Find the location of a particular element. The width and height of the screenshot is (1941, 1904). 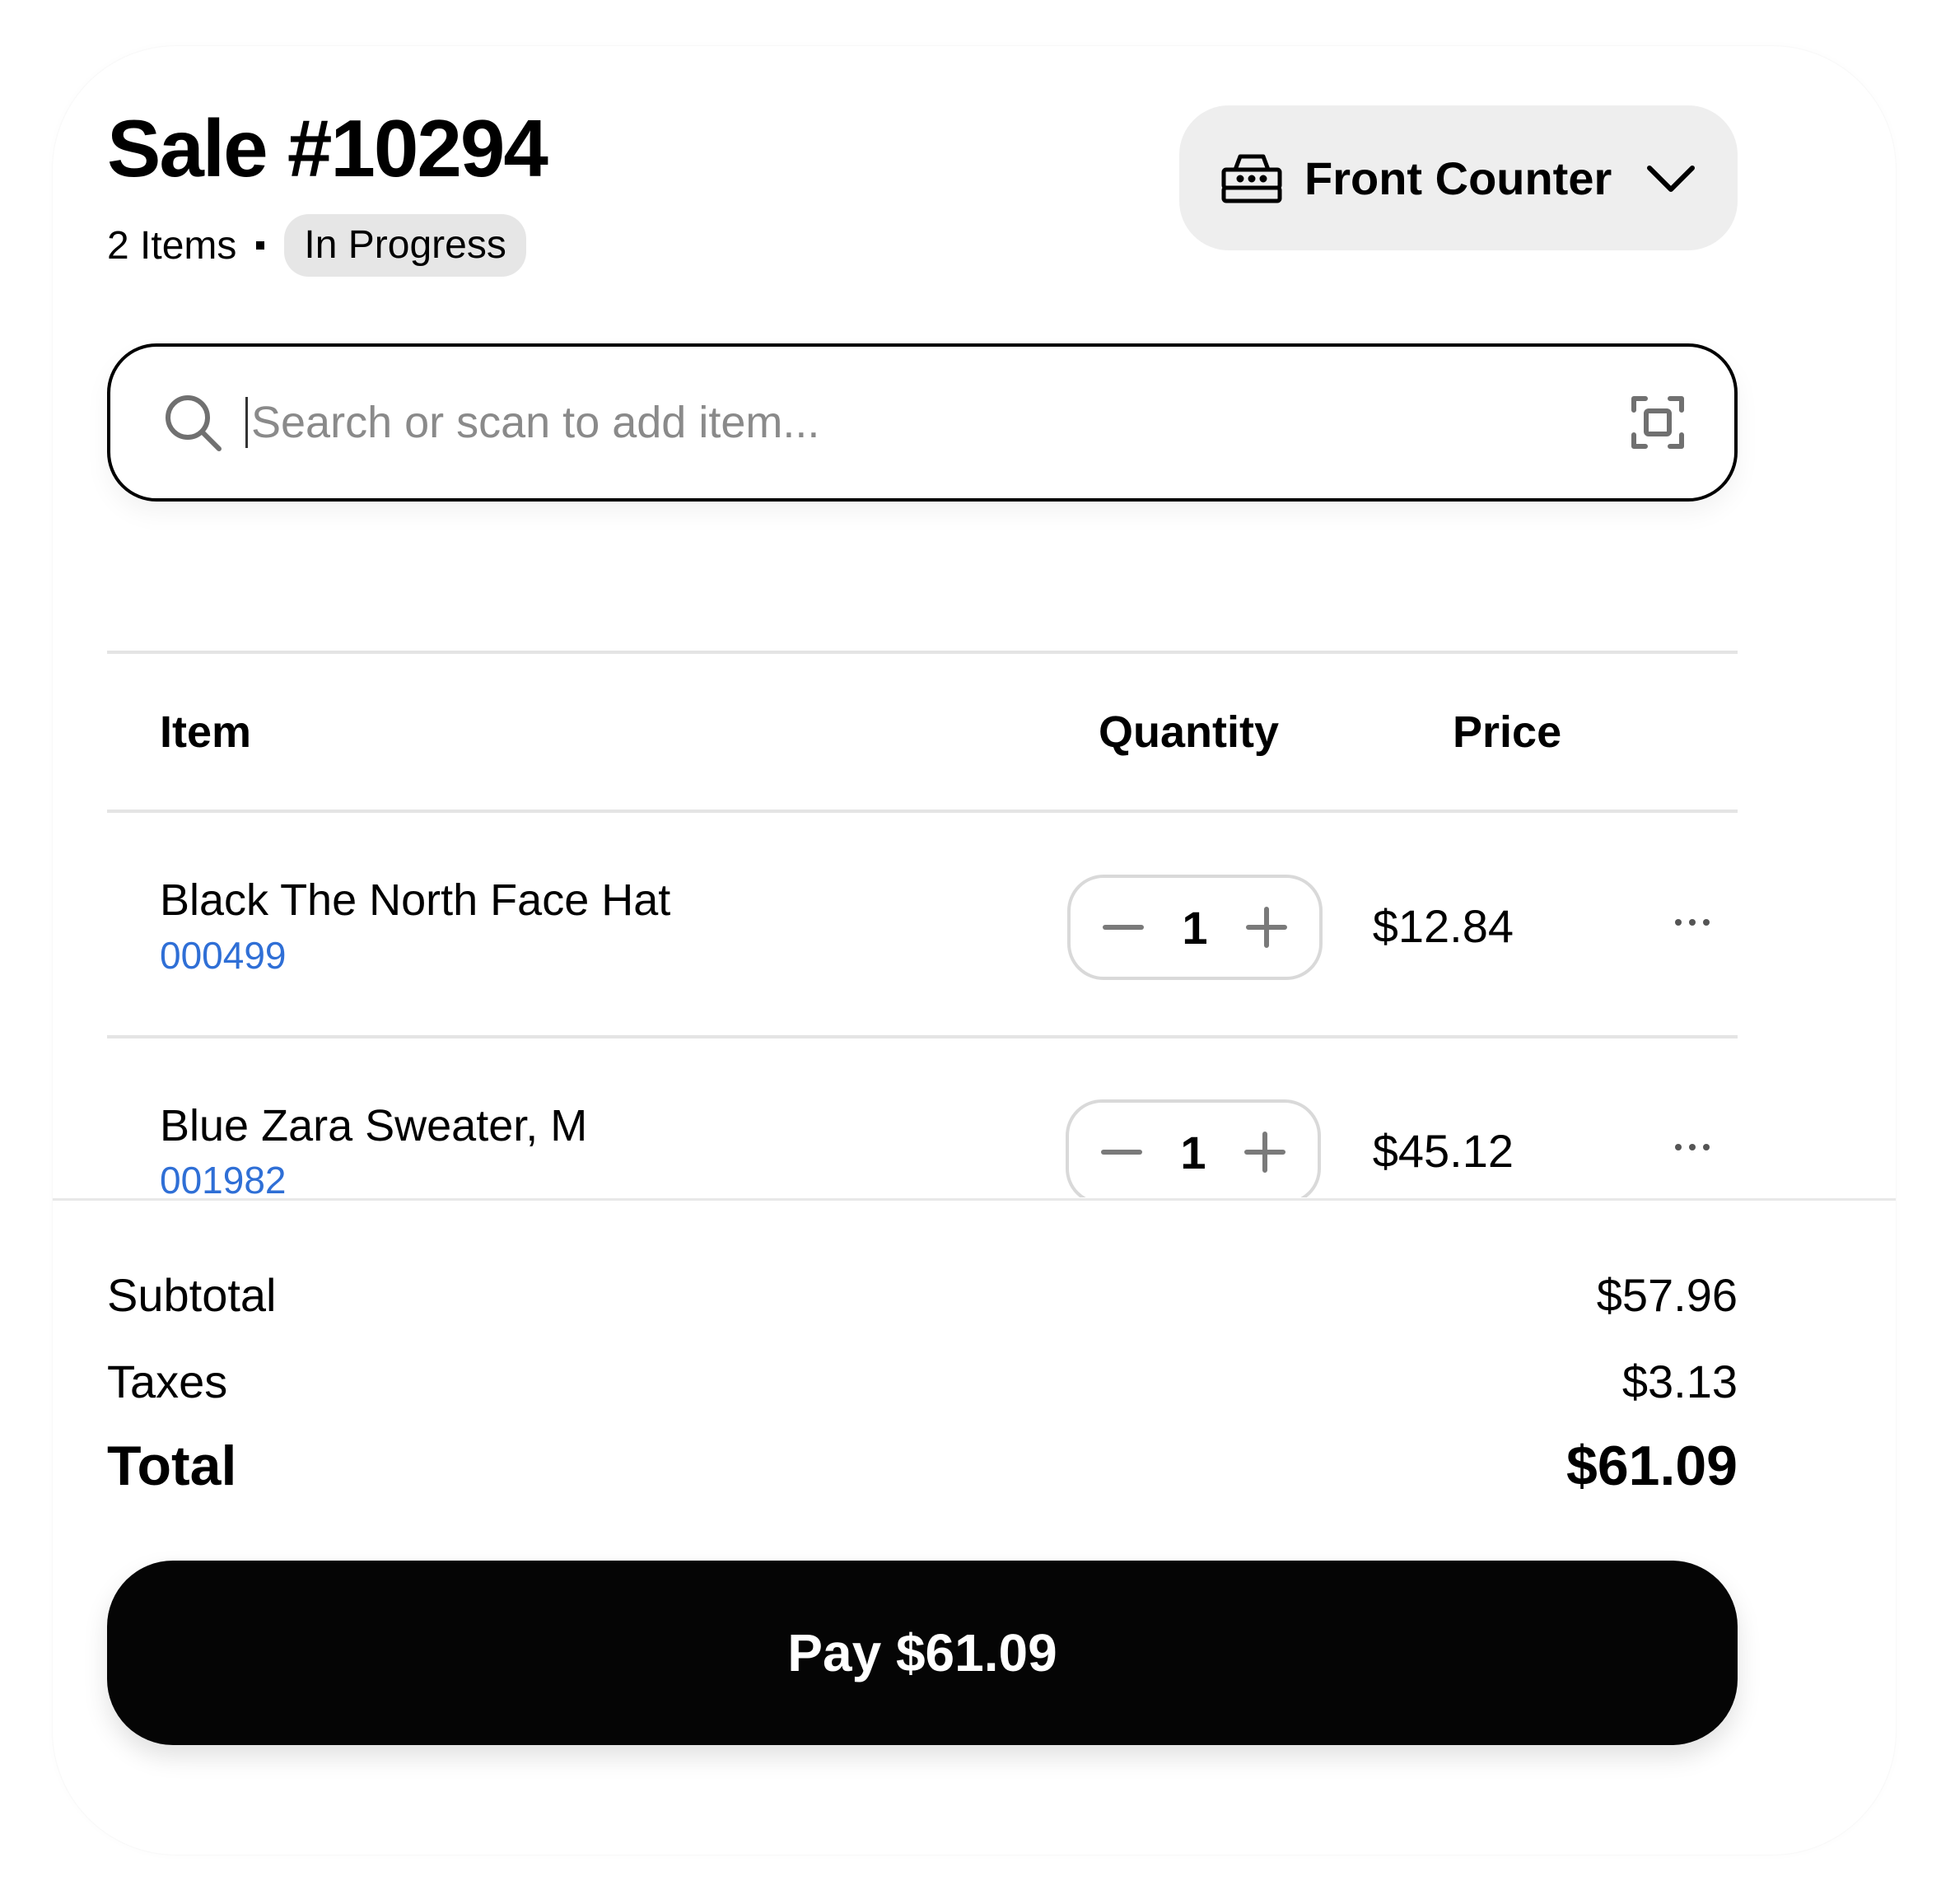

total-label: Total is located at coordinates (172, 1466).